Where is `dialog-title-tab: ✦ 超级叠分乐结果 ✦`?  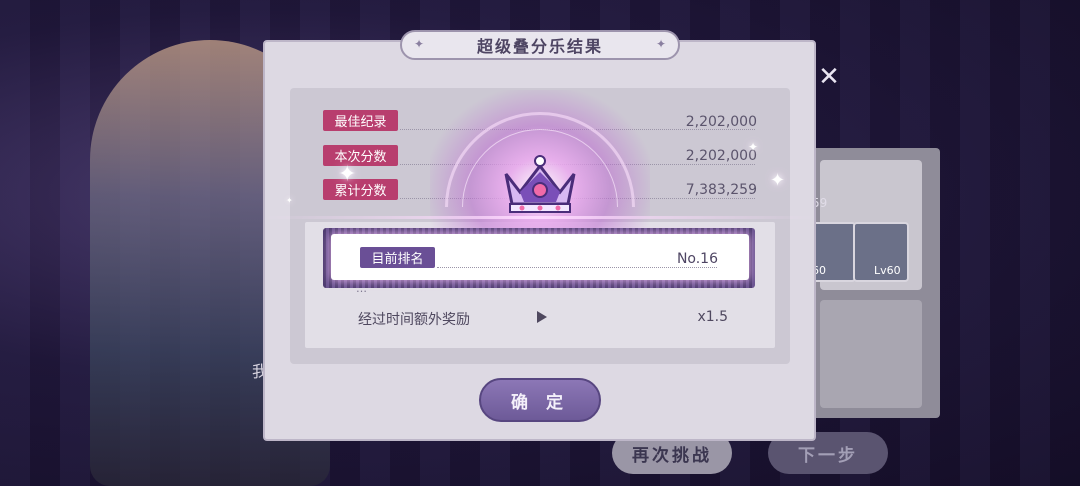
dialog-title-tab: ✦ 超级叠分乐结果 ✦ is located at coordinates (540, 45).